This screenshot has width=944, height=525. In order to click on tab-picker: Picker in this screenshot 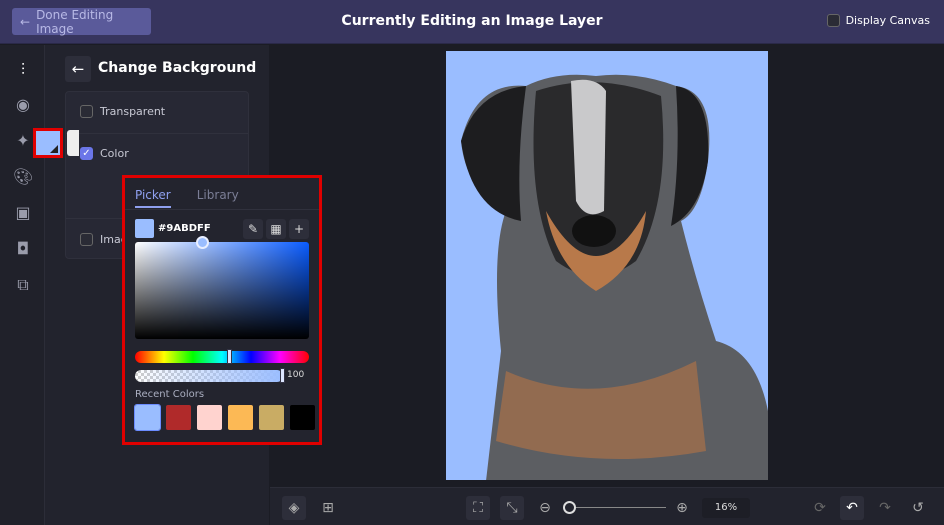, I will do `click(153, 198)`.